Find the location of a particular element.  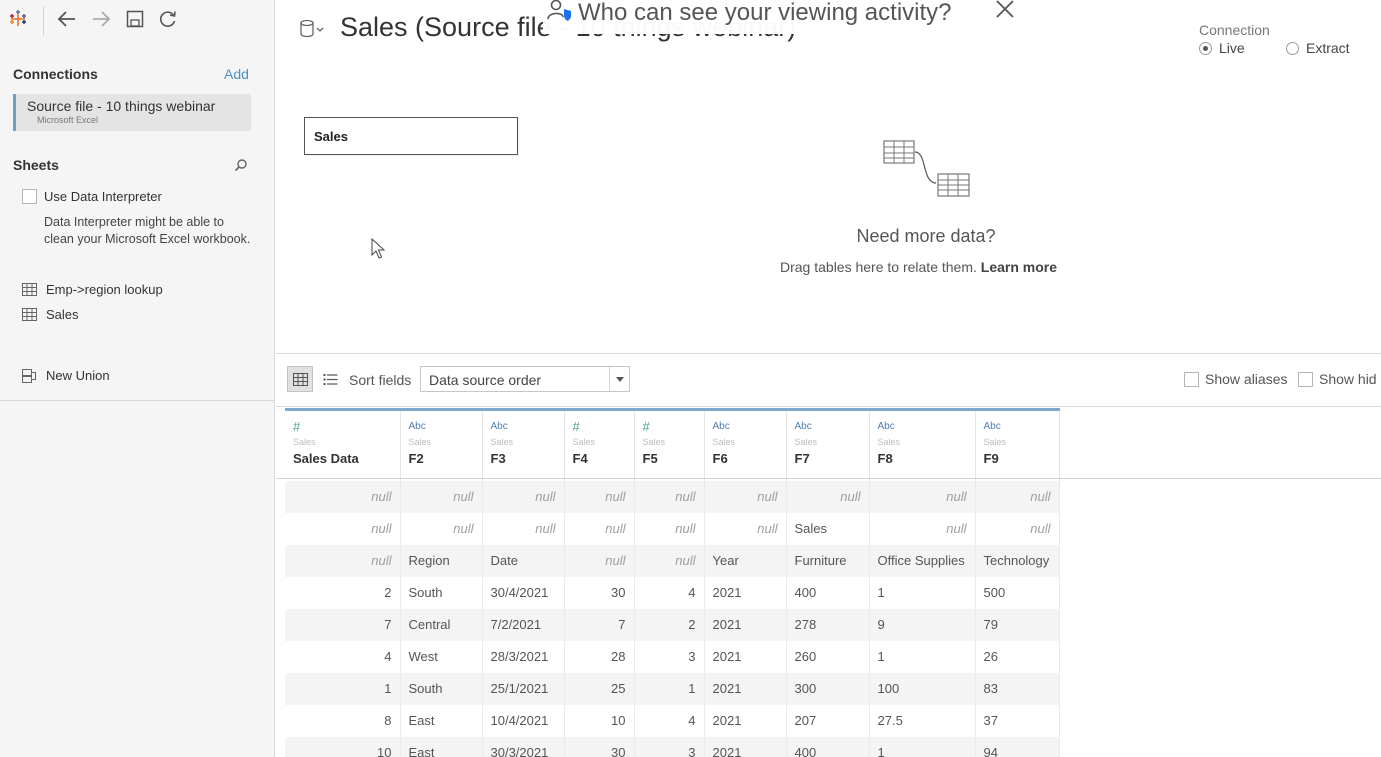

sort-fields-dropdown: Data source order is located at coordinates (525, 379).